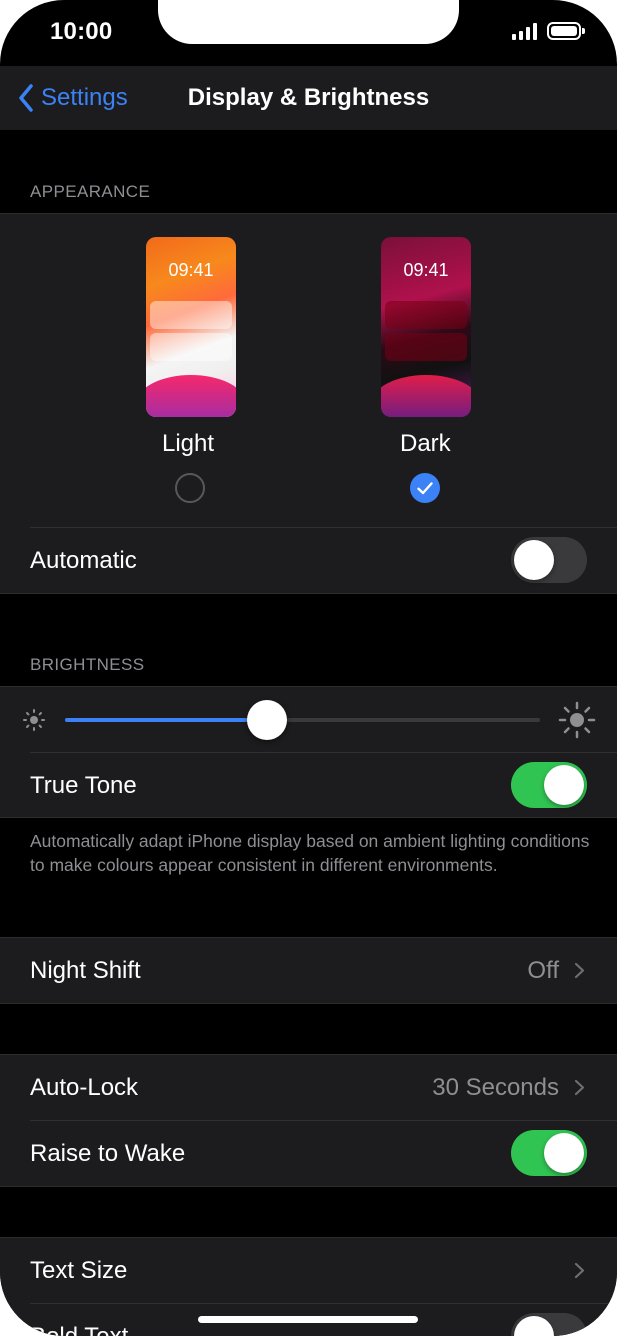 The width and height of the screenshot is (617, 1336). What do you see at coordinates (426, 396) in the screenshot?
I see `dark-preview-wallpaper` at bounding box center [426, 396].